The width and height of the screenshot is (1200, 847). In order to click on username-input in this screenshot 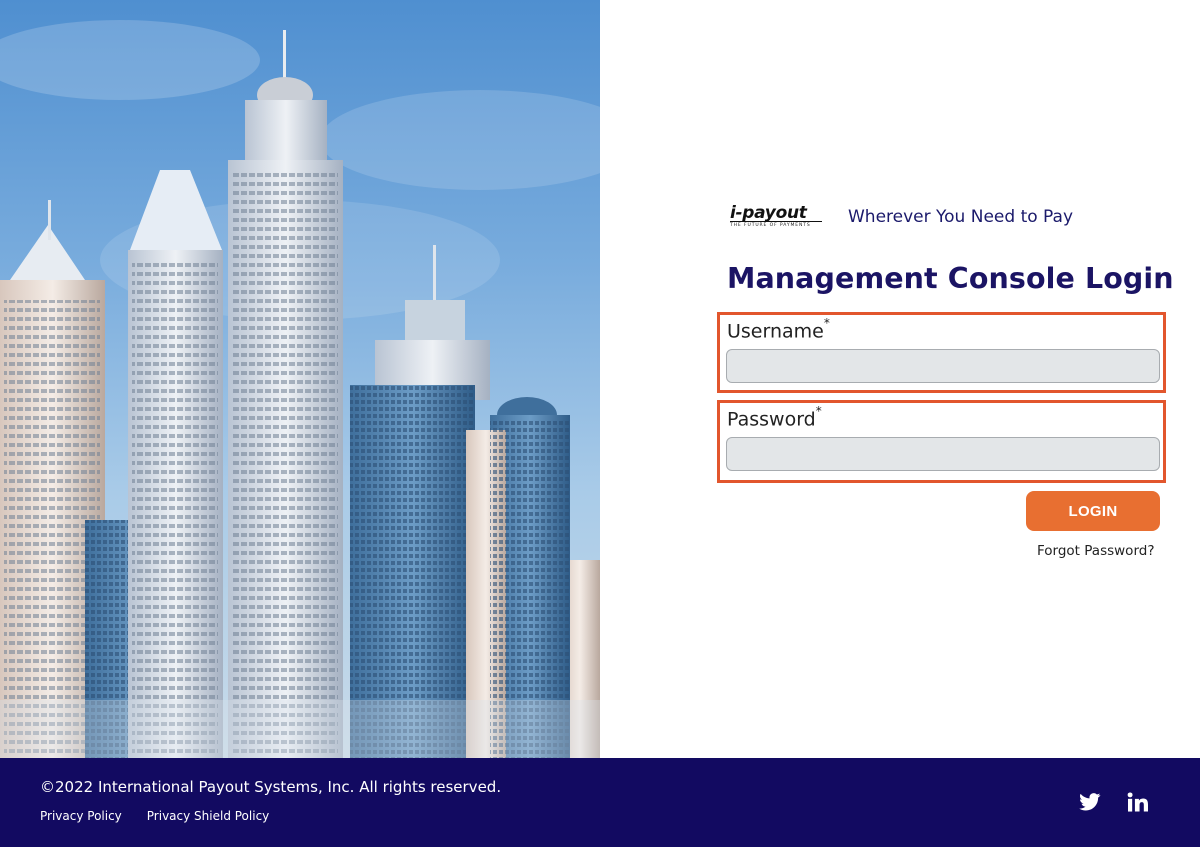, I will do `click(943, 366)`.